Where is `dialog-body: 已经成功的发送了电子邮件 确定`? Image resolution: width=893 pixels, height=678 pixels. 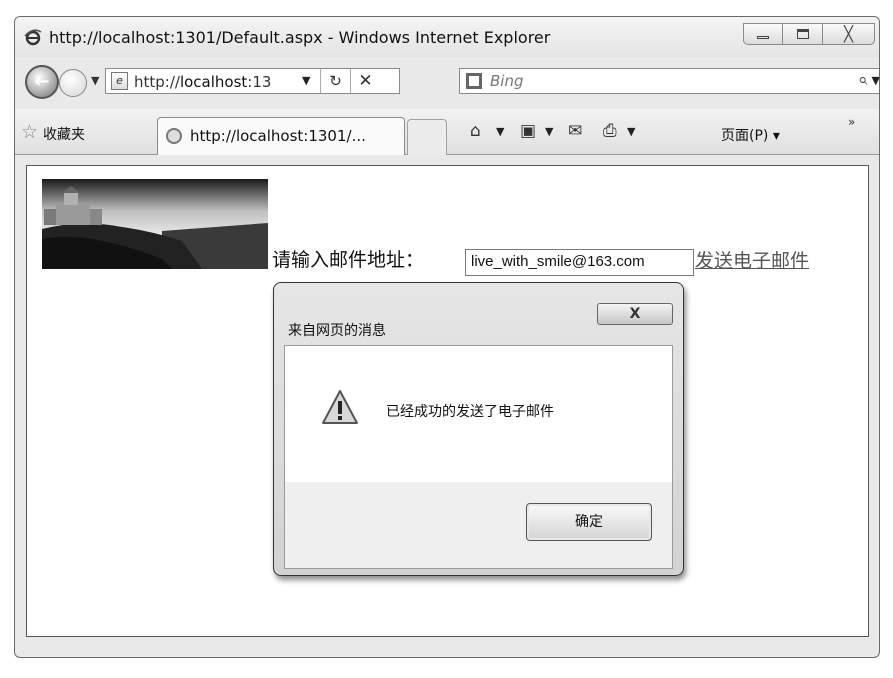
dialog-body: 已经成功的发送了电子邮件 确定 is located at coordinates (478, 457).